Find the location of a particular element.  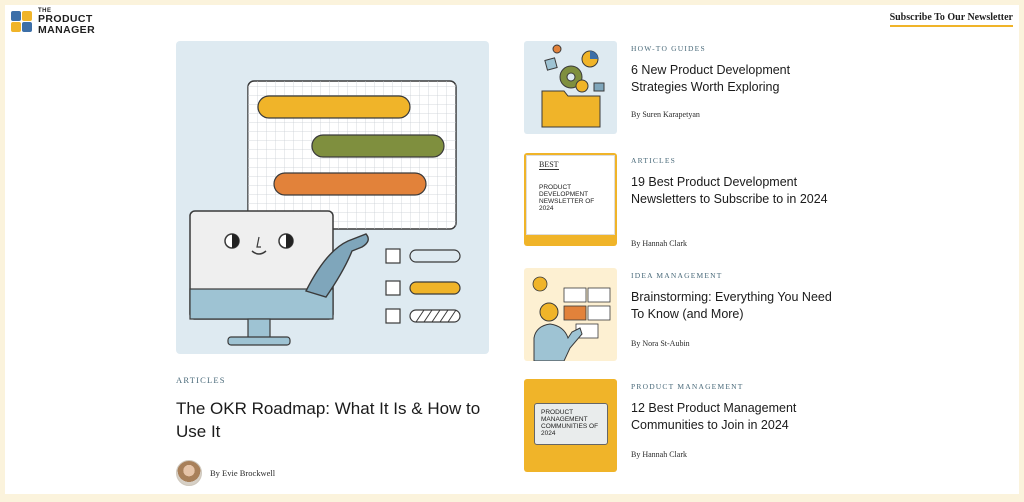

logo-line-2: MANAGER is located at coordinates (67, 30).